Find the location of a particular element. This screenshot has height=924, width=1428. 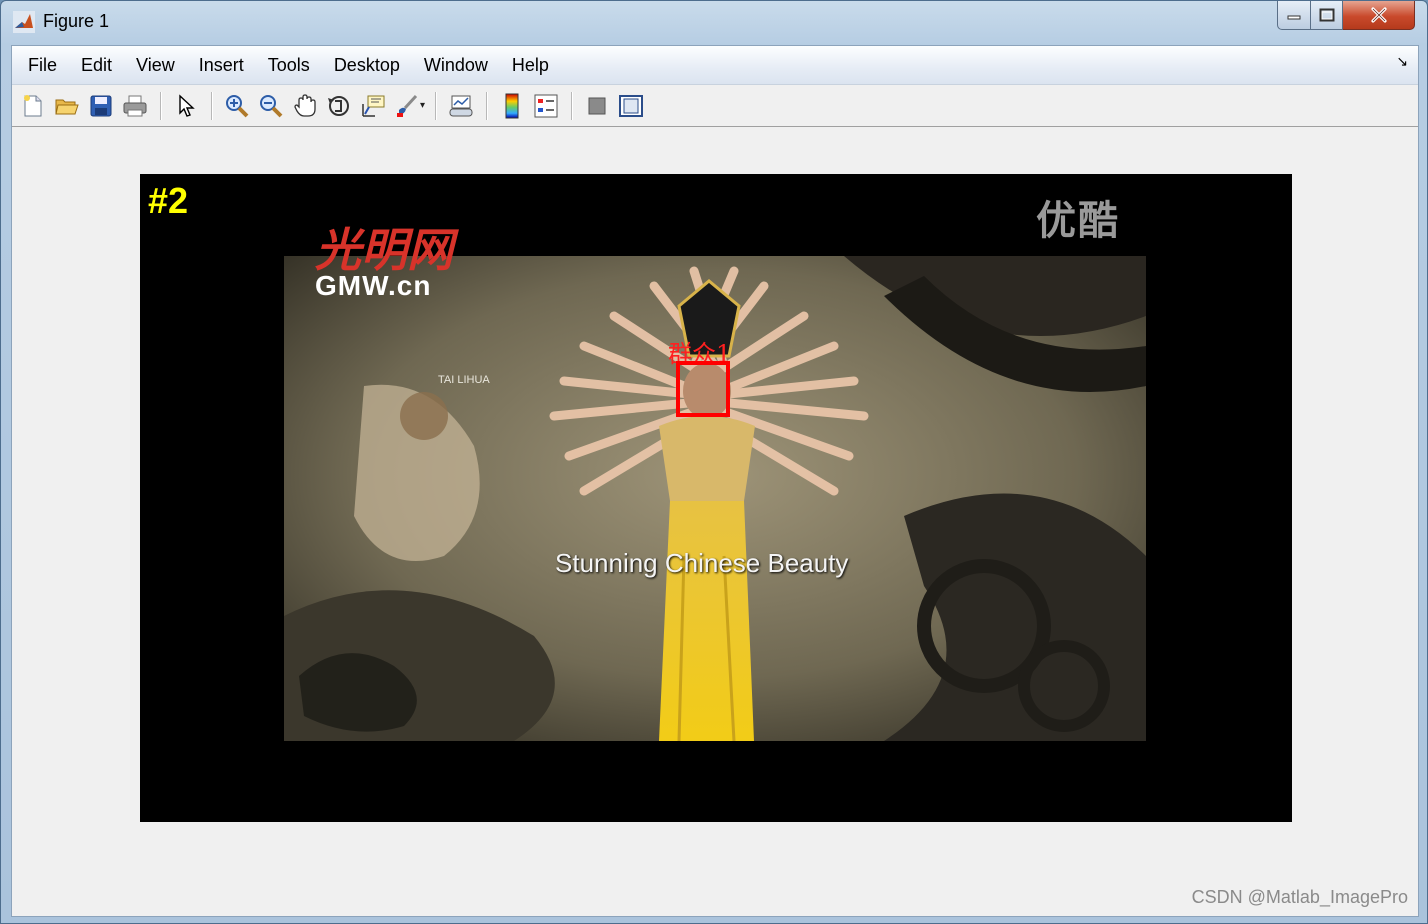

maximize-icon is located at coordinates (1326, 15).